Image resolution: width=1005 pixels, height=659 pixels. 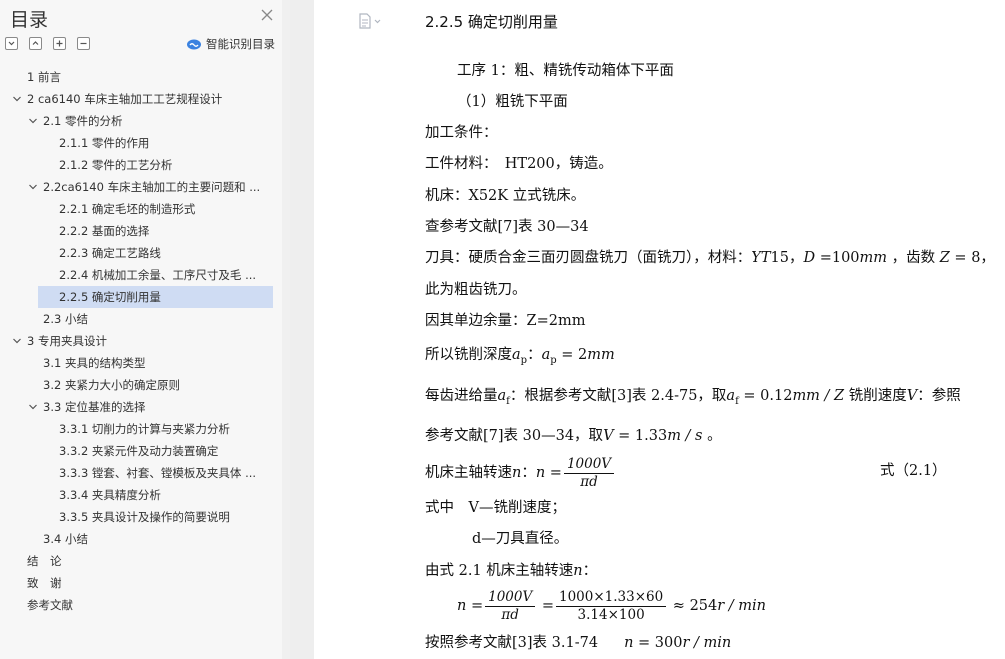 What do you see at coordinates (913, 258) in the screenshot?
I see `text-span: ，齿数` at bounding box center [913, 258].